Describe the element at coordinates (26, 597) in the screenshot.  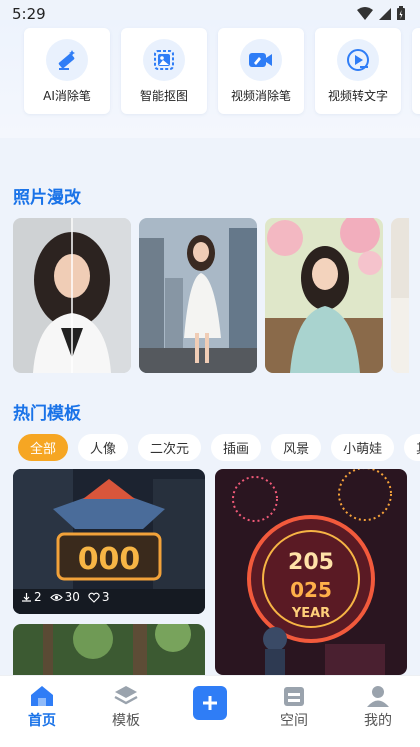
I see `download-icon` at that location.